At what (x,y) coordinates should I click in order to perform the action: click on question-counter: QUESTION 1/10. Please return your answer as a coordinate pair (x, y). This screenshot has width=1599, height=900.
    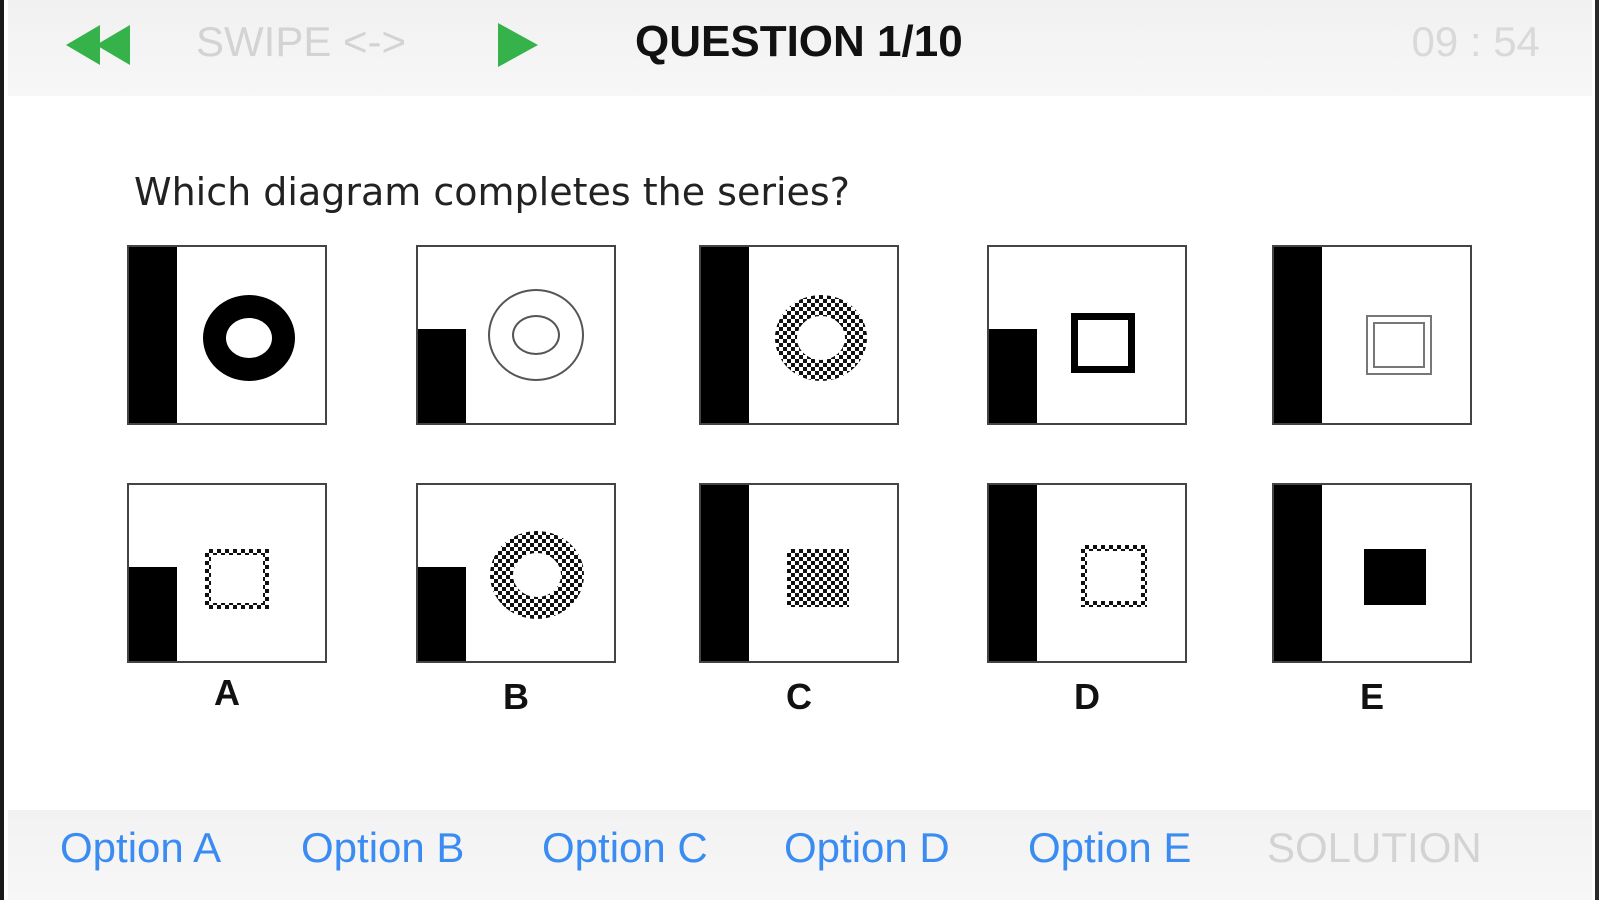
    Looking at the image, I should click on (799, 41).